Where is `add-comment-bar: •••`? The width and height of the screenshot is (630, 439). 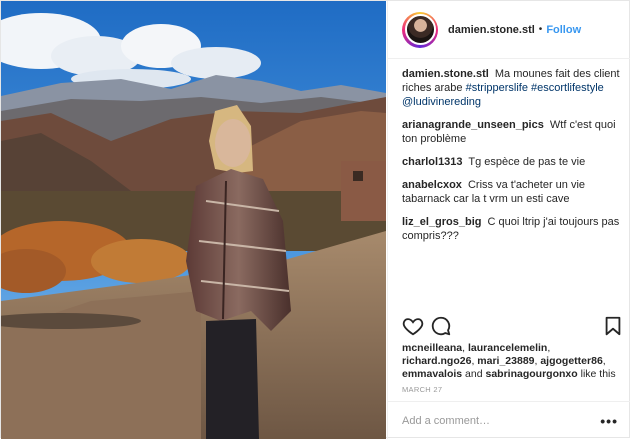 add-comment-bar: ••• is located at coordinates (509, 420).